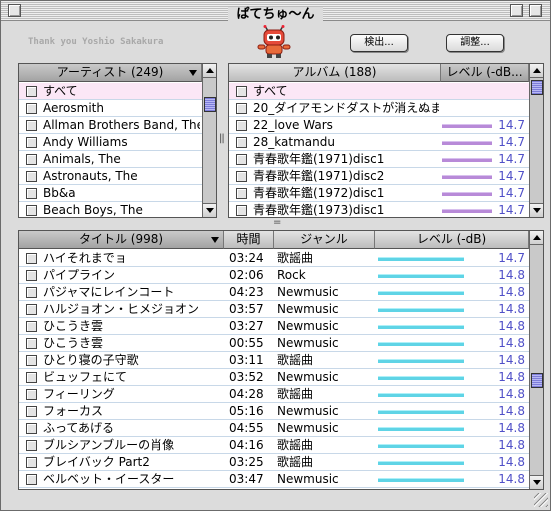 This screenshot has height=511, width=551. I want to click on track-row: ハイそれまでョ 03:24 歌謡曲 14.7, so click(274, 258).